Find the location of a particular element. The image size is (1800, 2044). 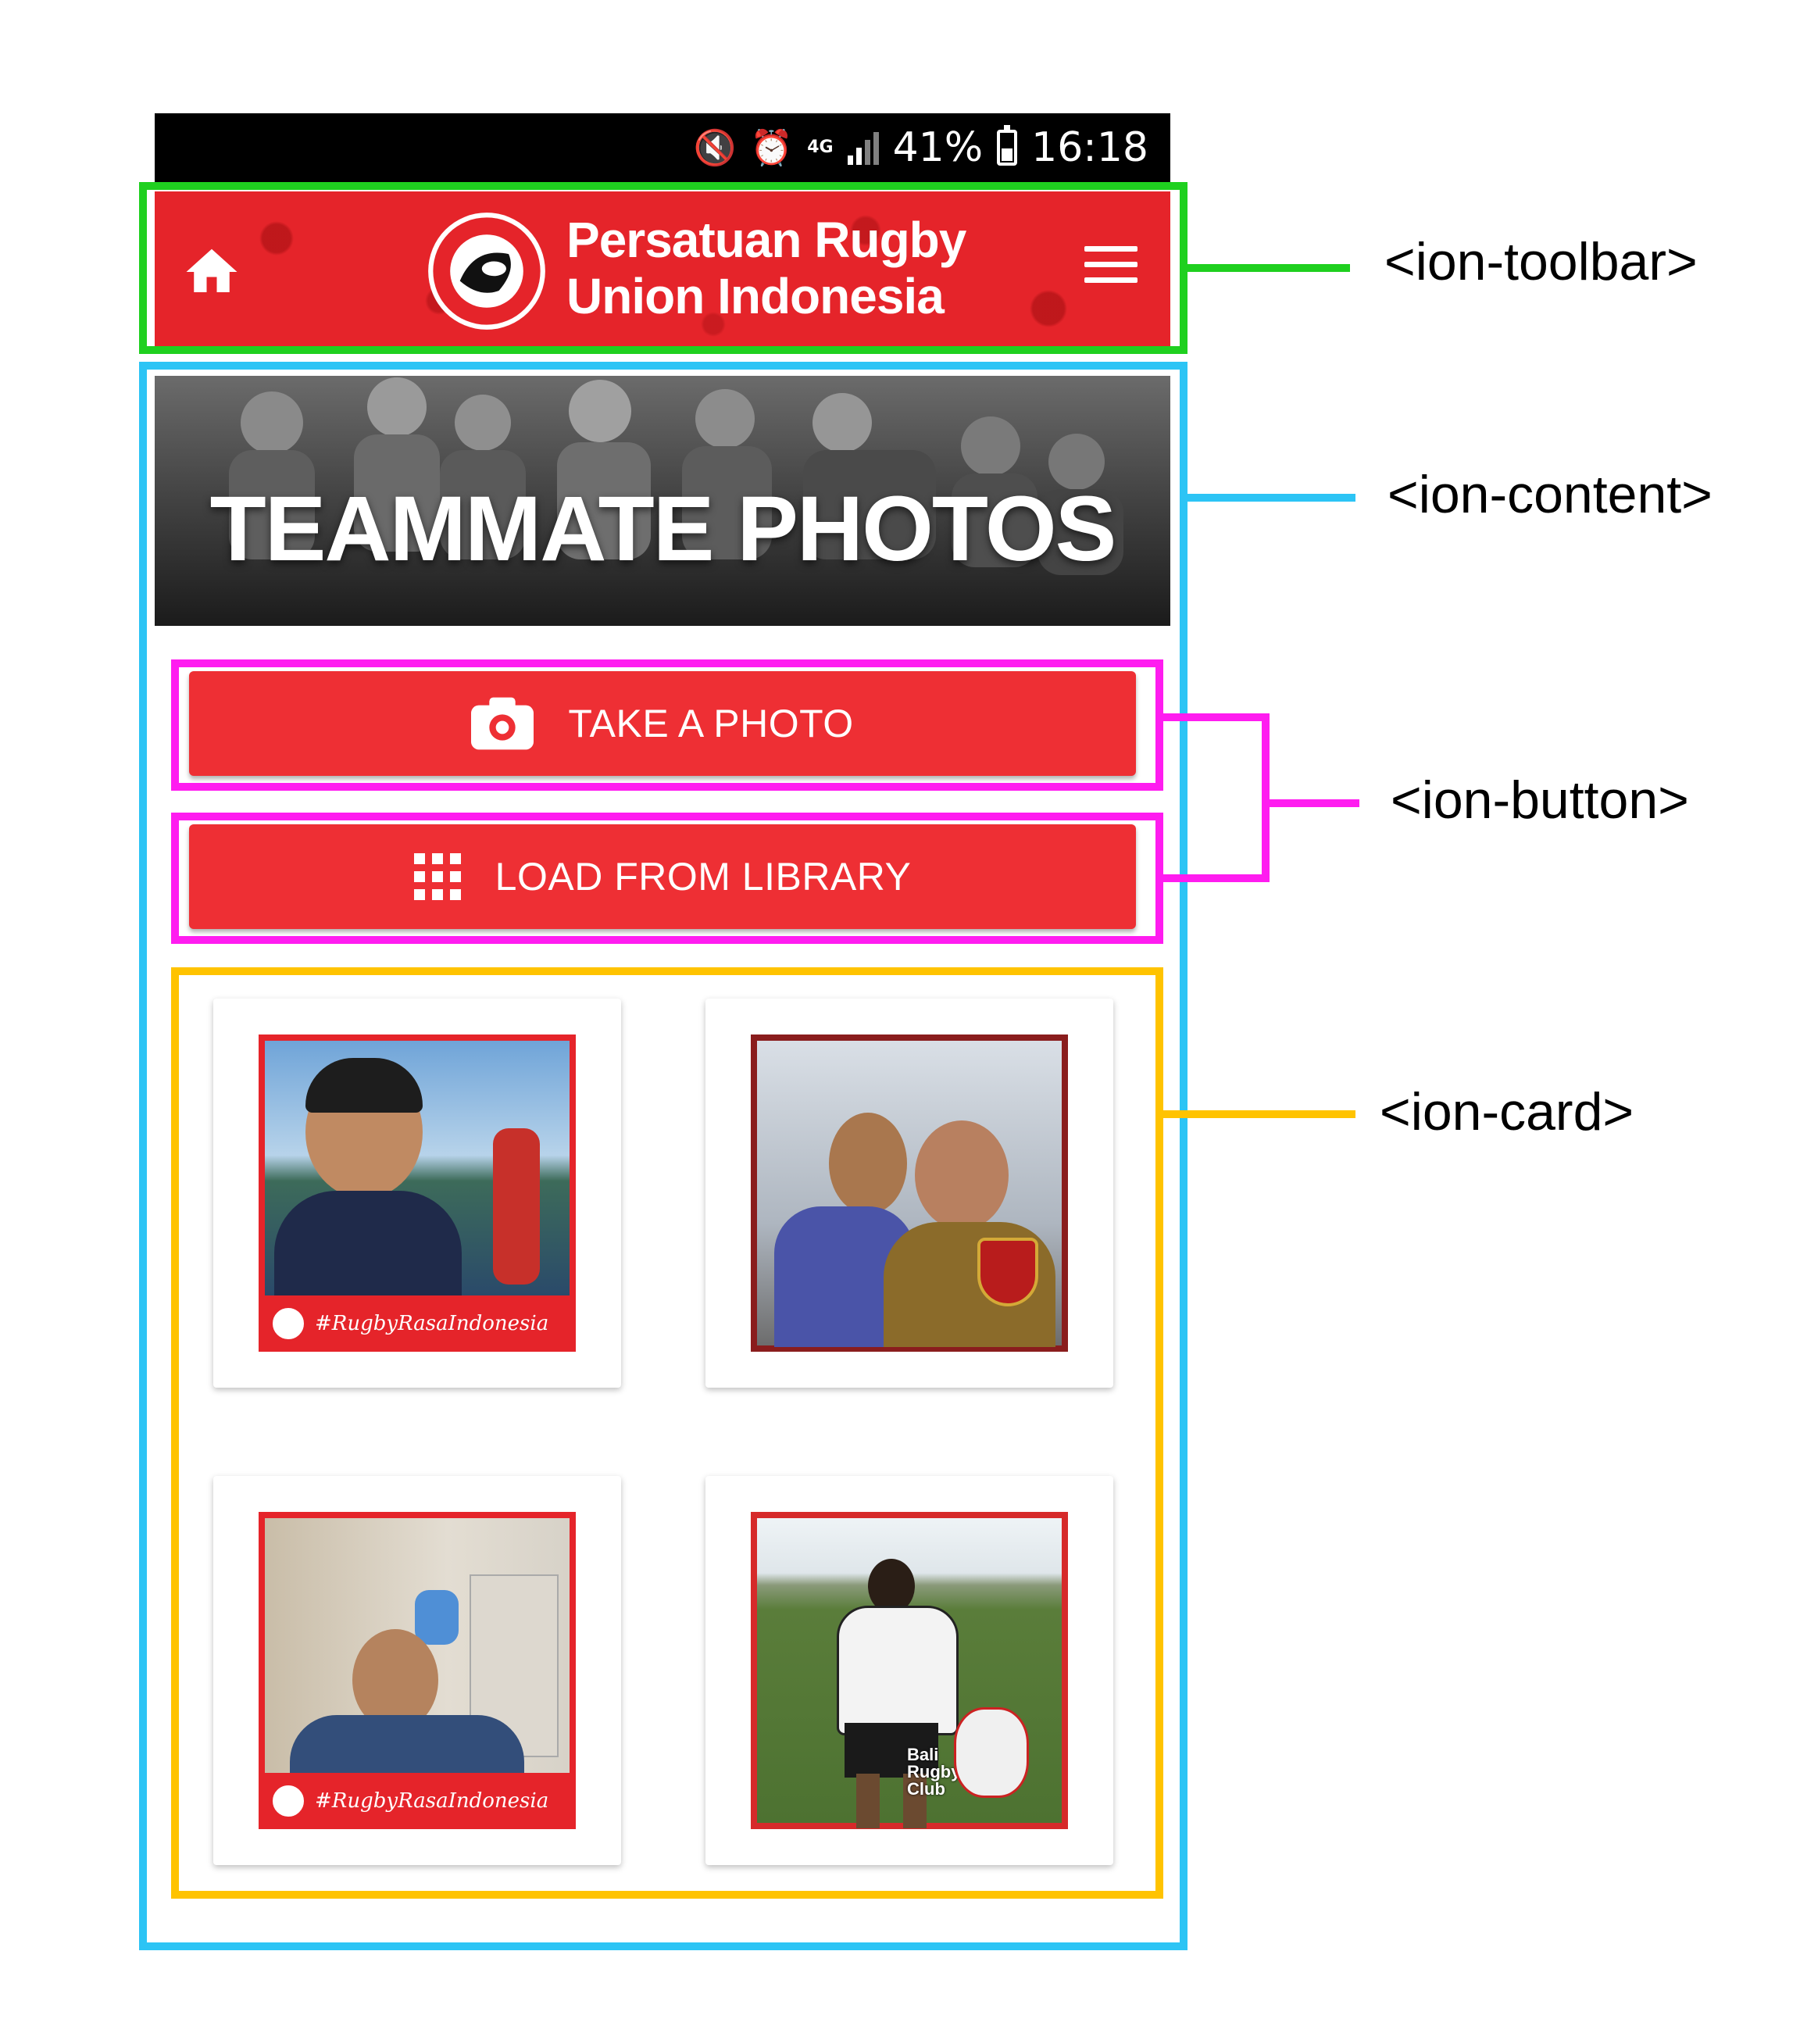

status-bar: 🔇 ⏰ 4G 41% 16:18 is located at coordinates (662, 149).